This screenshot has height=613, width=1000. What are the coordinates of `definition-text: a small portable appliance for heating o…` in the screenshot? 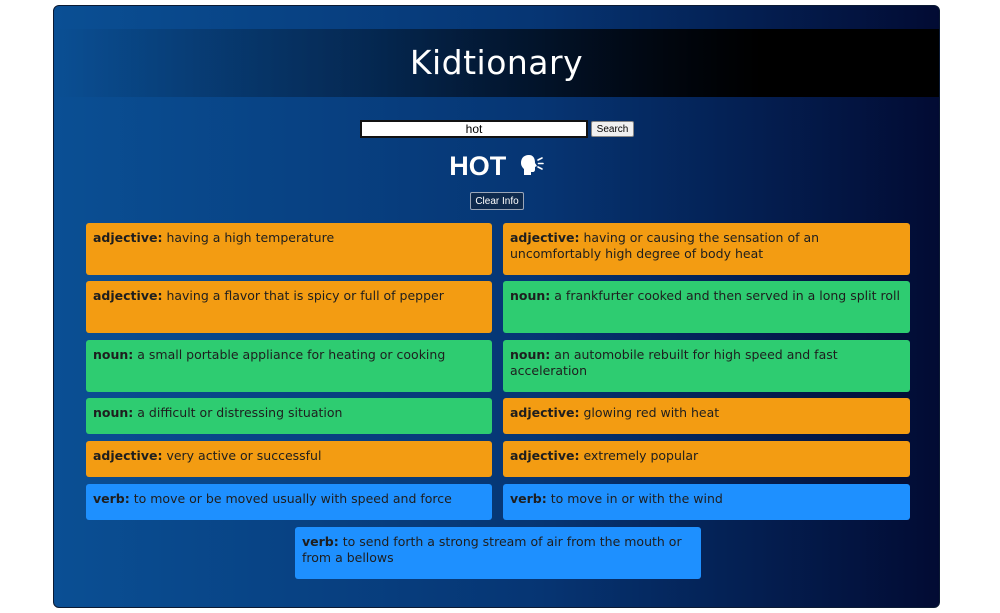 It's located at (291, 354).